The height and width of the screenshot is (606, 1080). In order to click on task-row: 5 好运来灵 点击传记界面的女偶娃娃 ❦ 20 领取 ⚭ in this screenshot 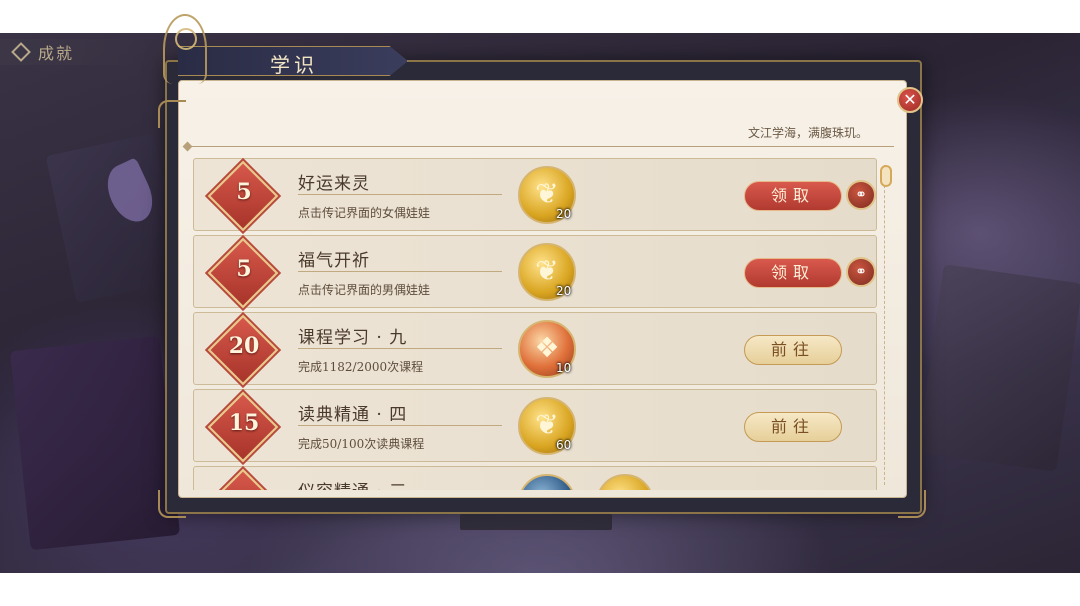, I will do `click(535, 195)`.